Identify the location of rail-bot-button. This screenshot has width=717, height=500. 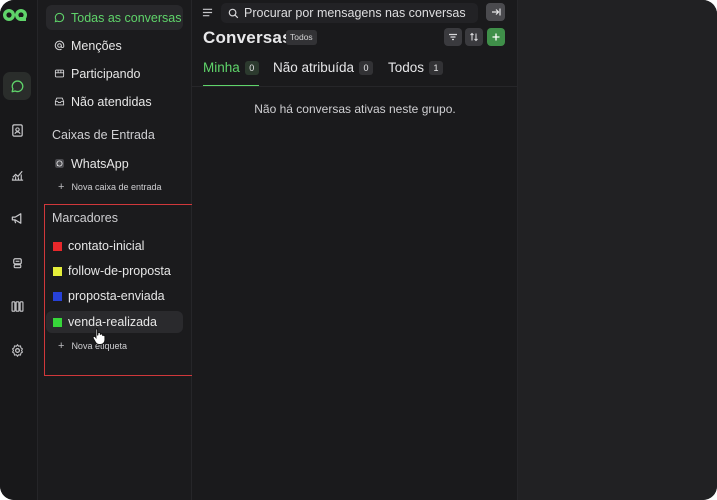
(17, 262).